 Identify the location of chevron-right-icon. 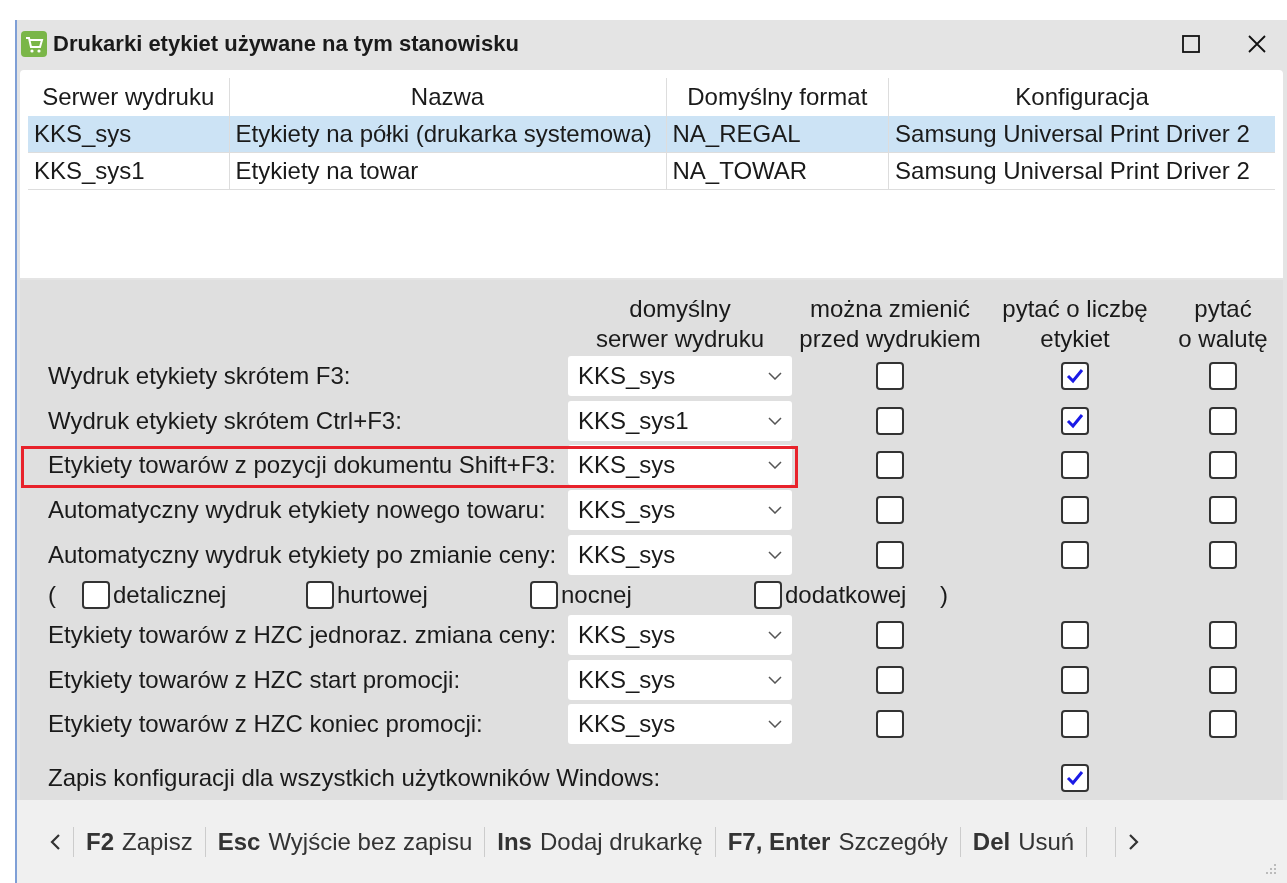
(1134, 841).